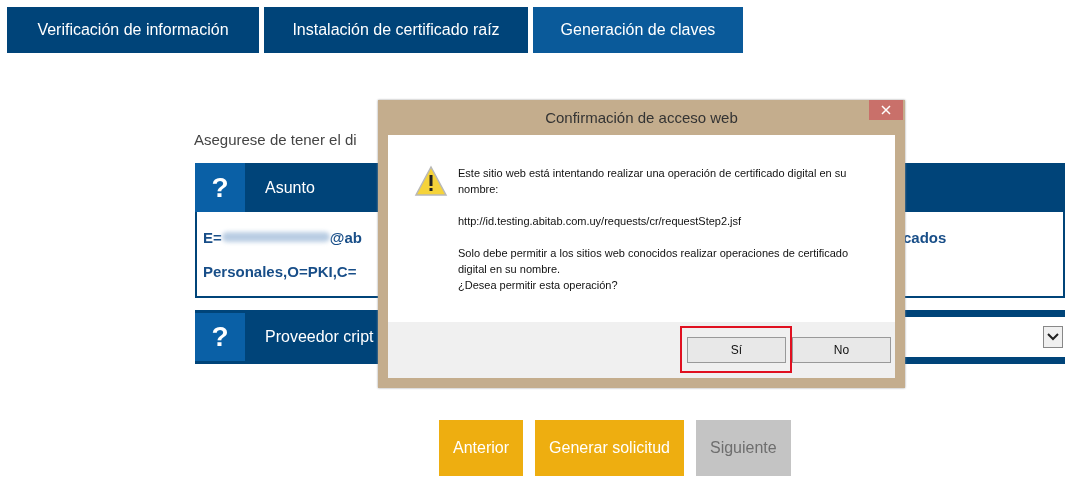 This screenshot has height=478, width=1065. Describe the element at coordinates (736, 350) in the screenshot. I see `dialog-button: Sí` at that location.